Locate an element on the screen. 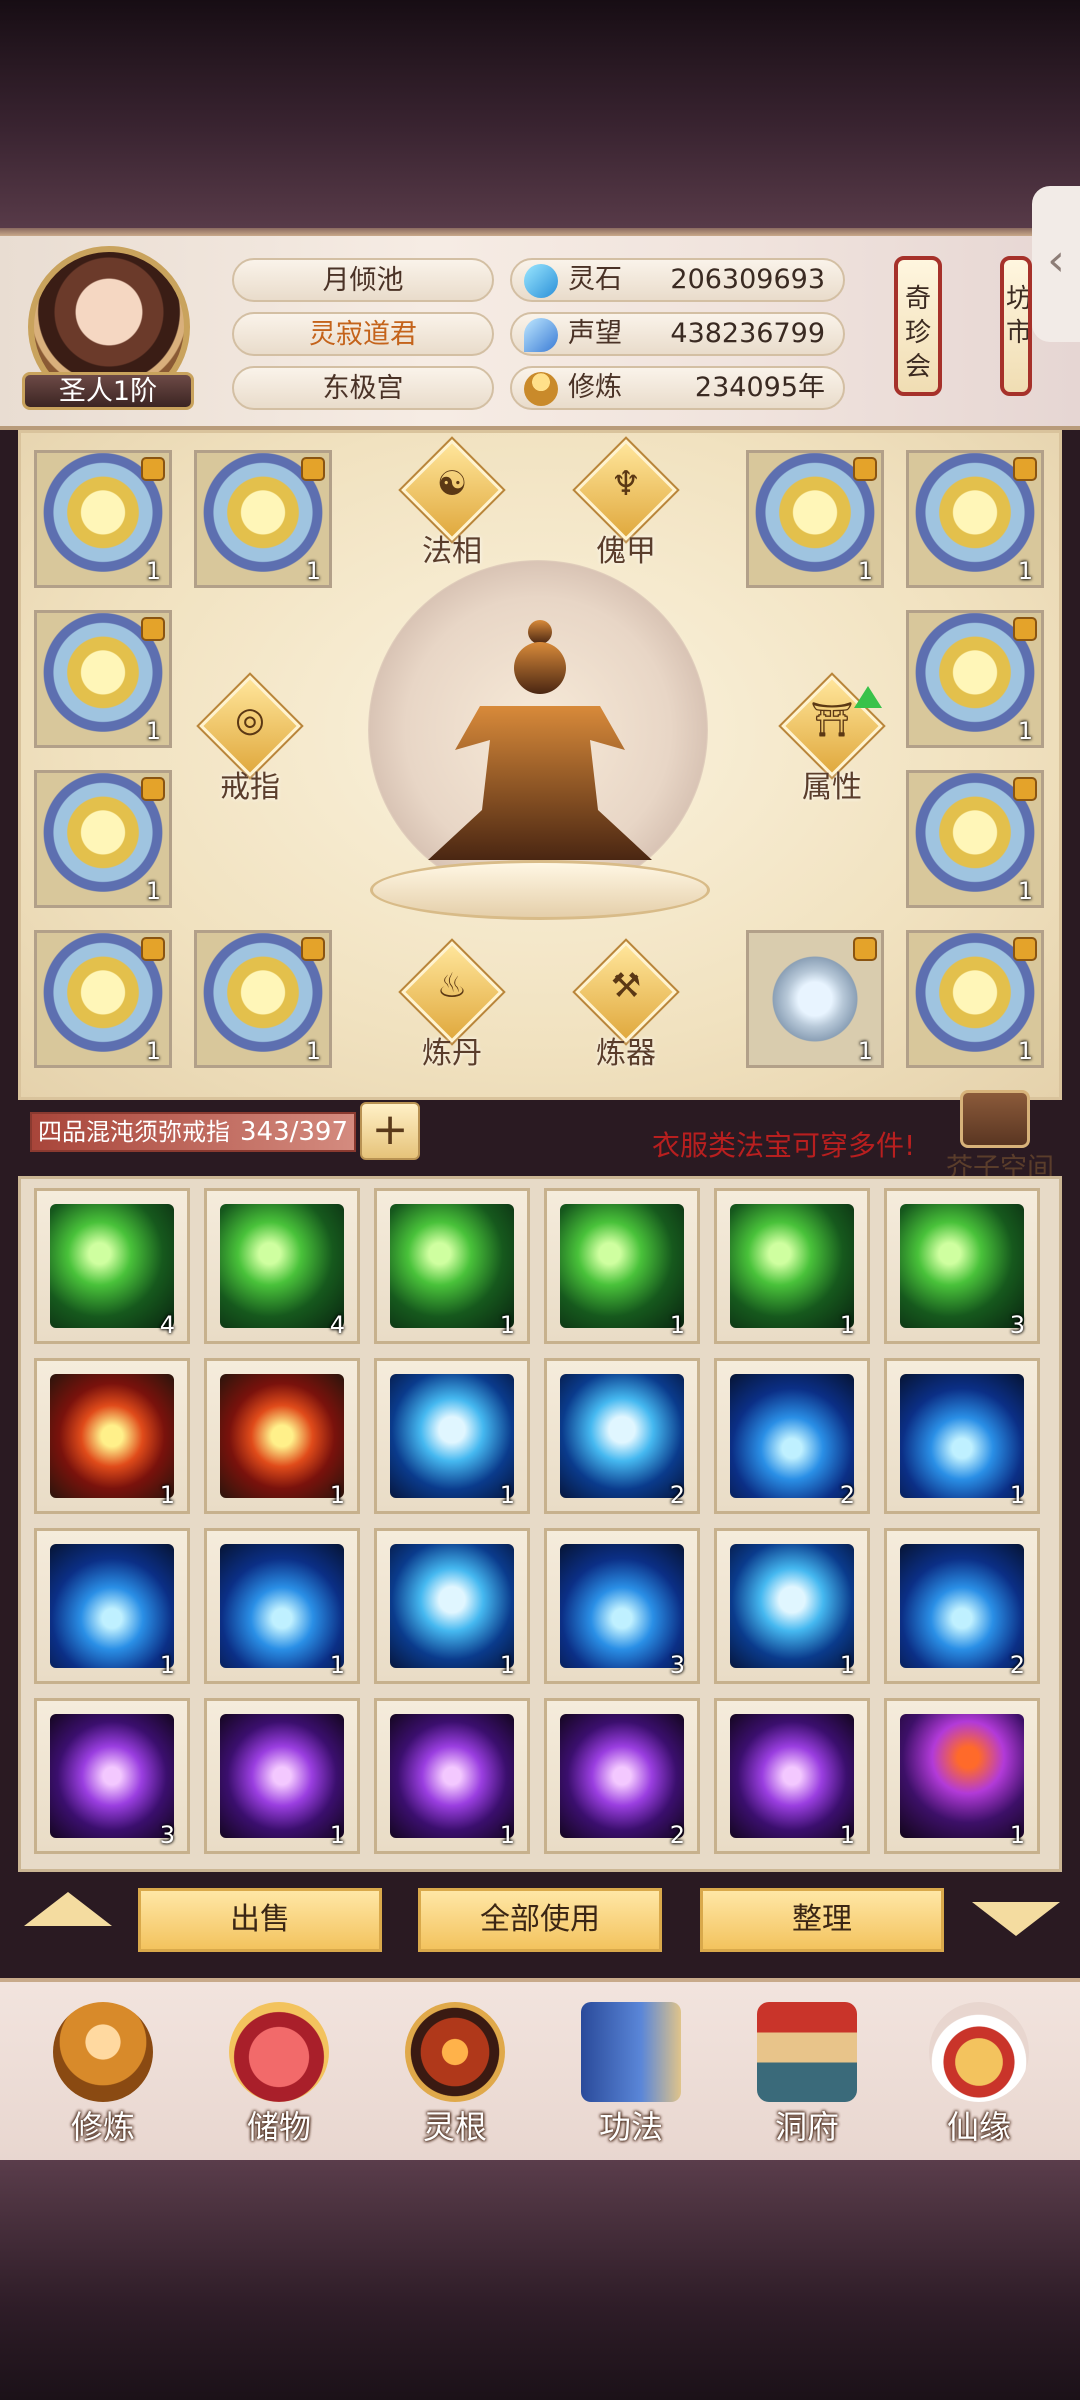 The width and height of the screenshot is (1080, 2400). item-count: 3 is located at coordinates (1017, 1325).